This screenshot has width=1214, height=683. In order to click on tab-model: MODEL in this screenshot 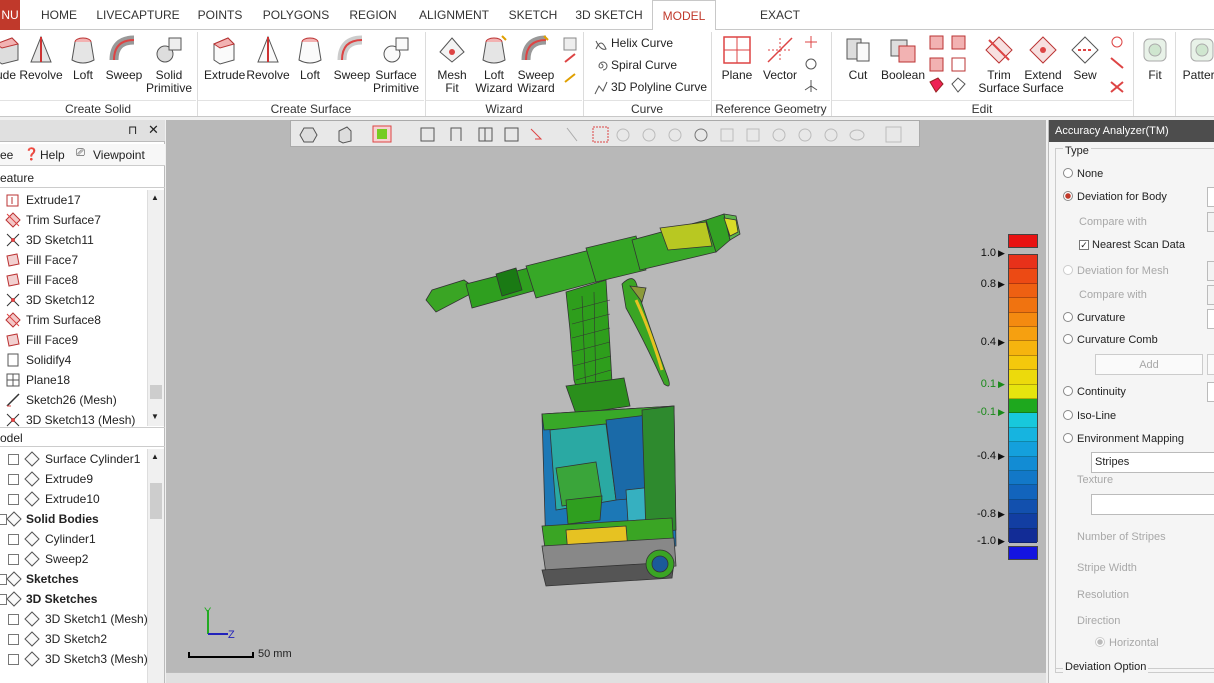, I will do `click(684, 15)`.